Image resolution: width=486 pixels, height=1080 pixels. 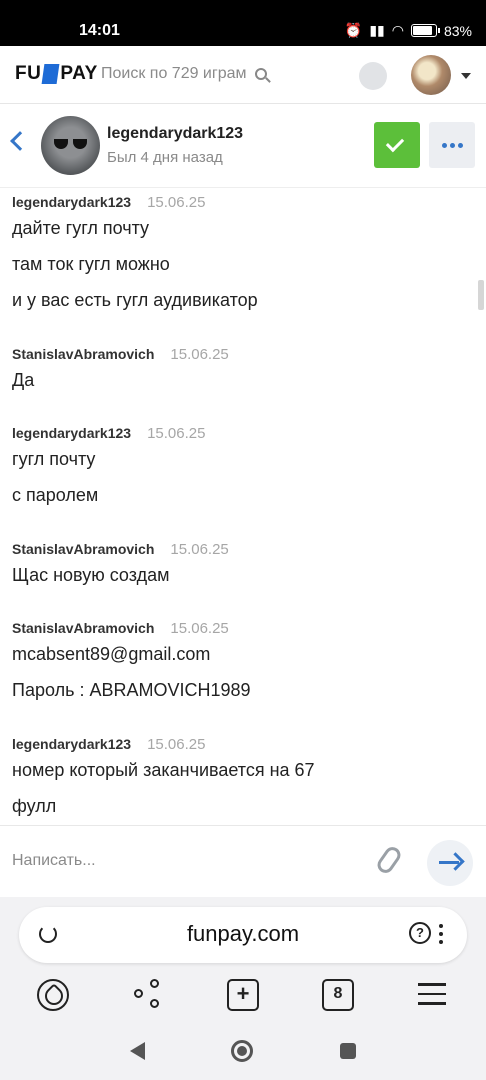 I want to click on scrollbar-thumb, so click(x=481, y=295).